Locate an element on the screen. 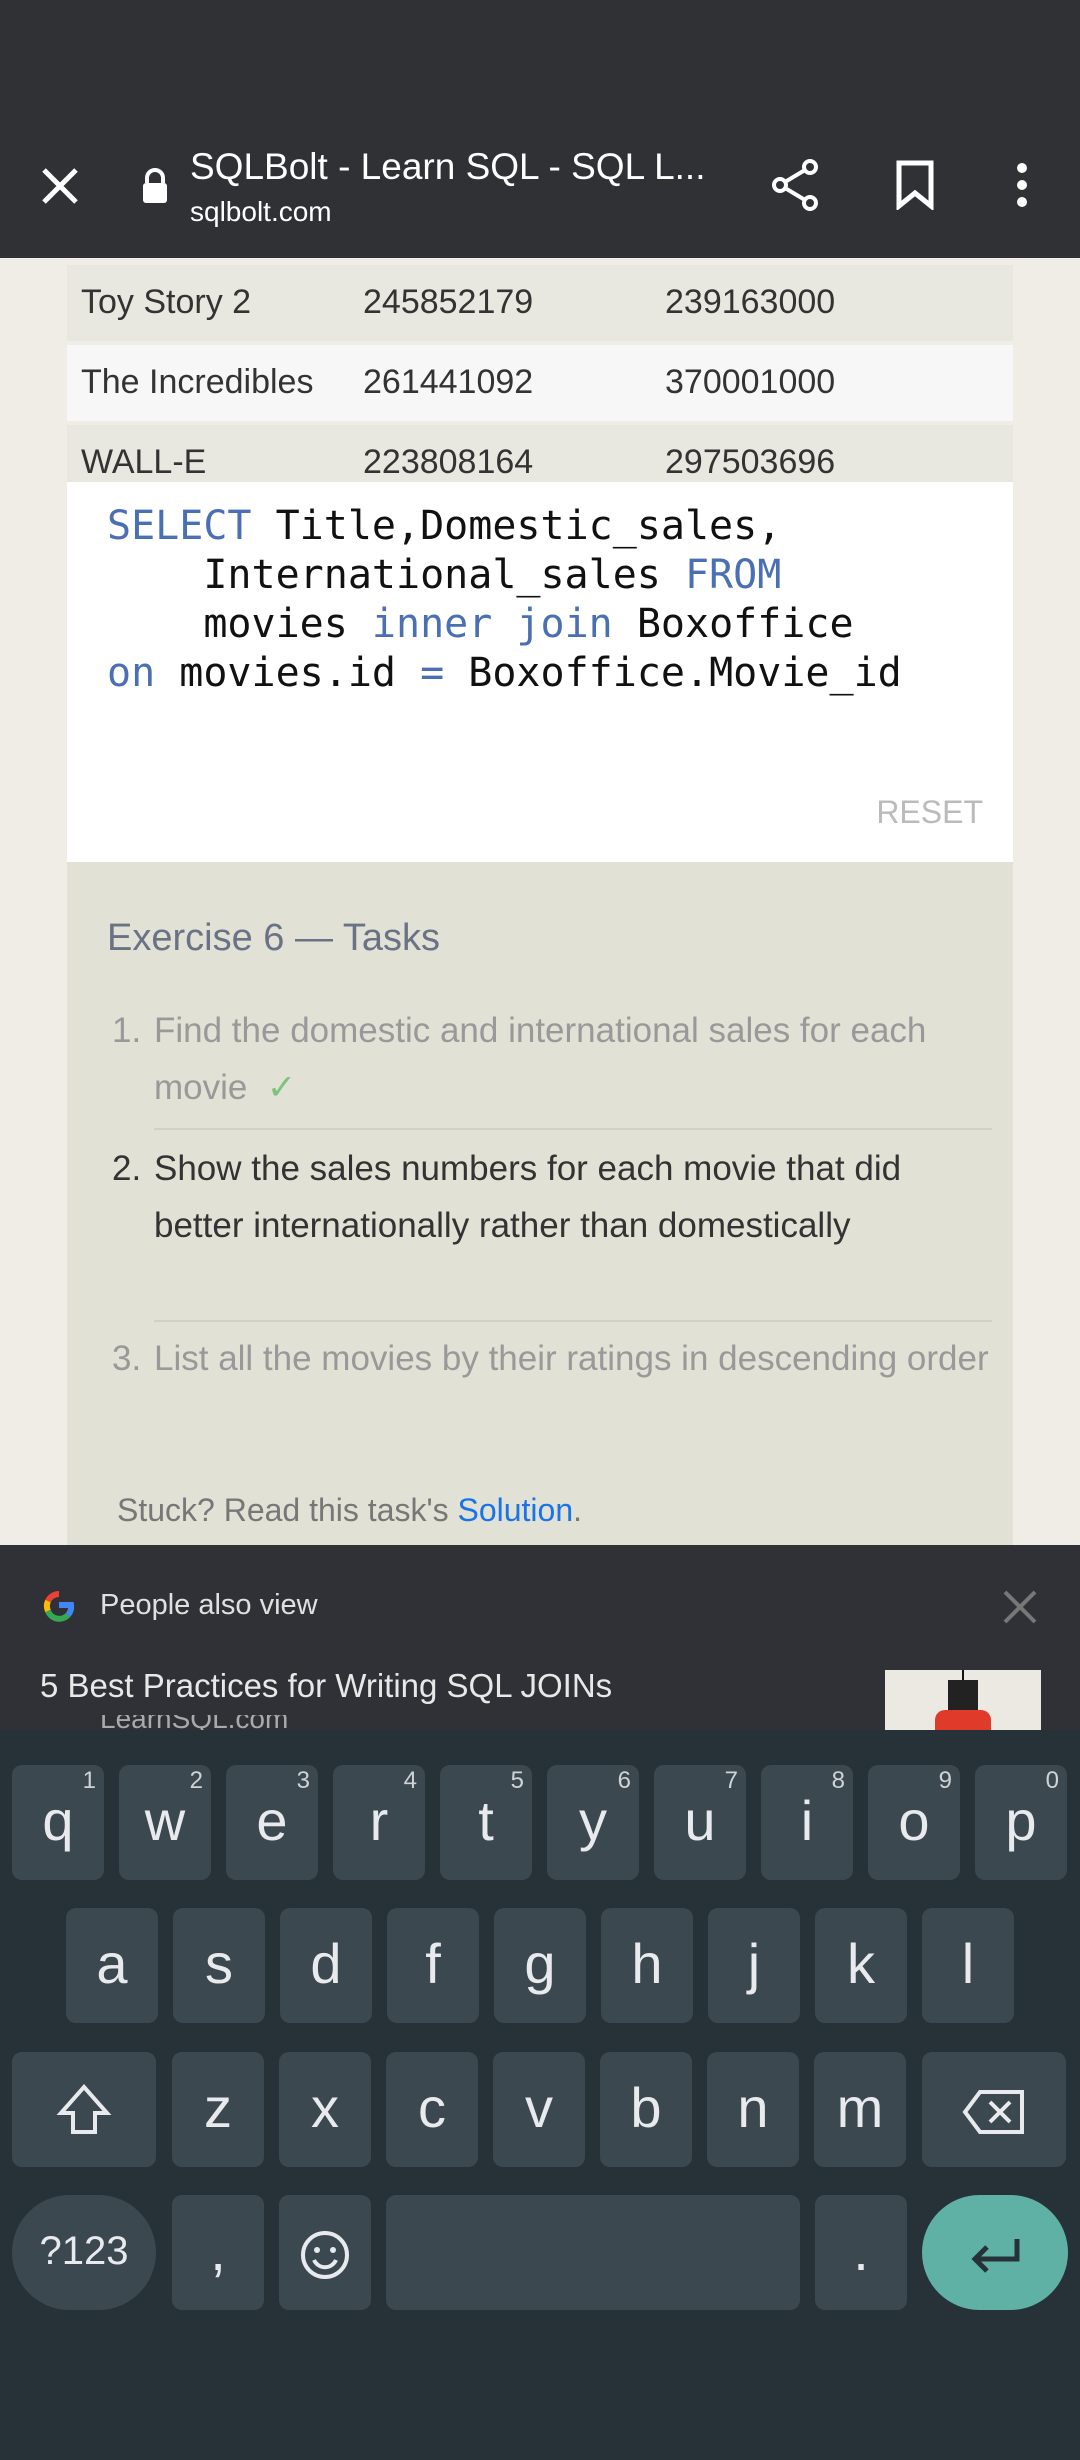  article-title: 5 Best Practices for Writing SQL JOINs is located at coordinates (326, 1686).